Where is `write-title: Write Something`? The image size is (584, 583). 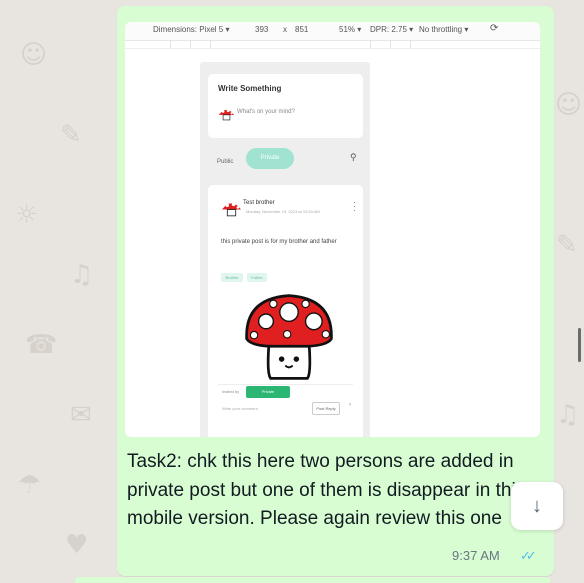
write-title: Write Something is located at coordinates (250, 88).